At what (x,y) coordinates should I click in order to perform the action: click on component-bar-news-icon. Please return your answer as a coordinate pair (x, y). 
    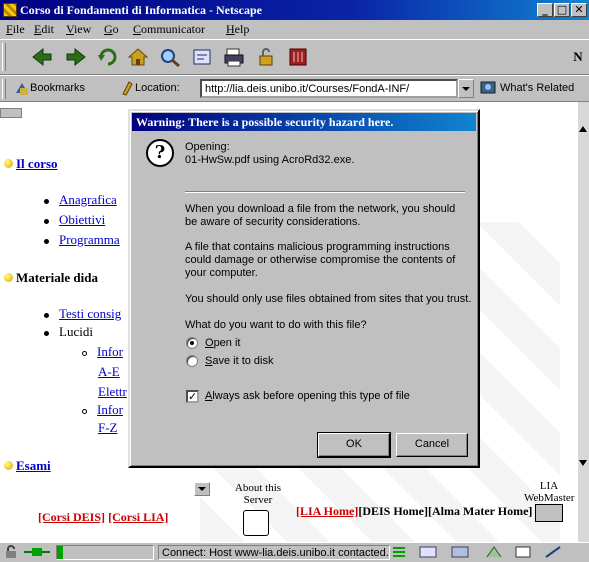
    Looking at the image, I should click on (460, 553).